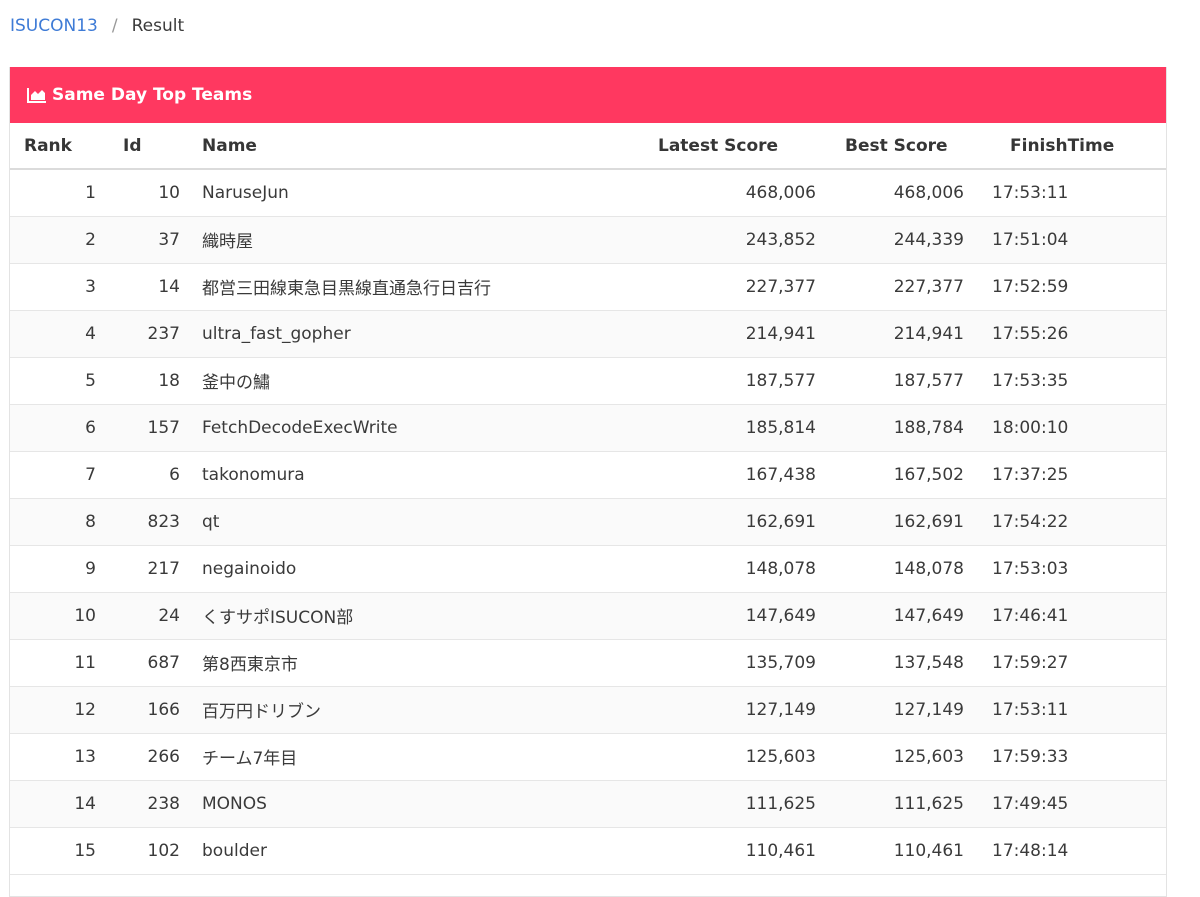 The image size is (1200, 897). What do you see at coordinates (899, 287) in the screenshot?
I see `best-score-cell: 227,377` at bounding box center [899, 287].